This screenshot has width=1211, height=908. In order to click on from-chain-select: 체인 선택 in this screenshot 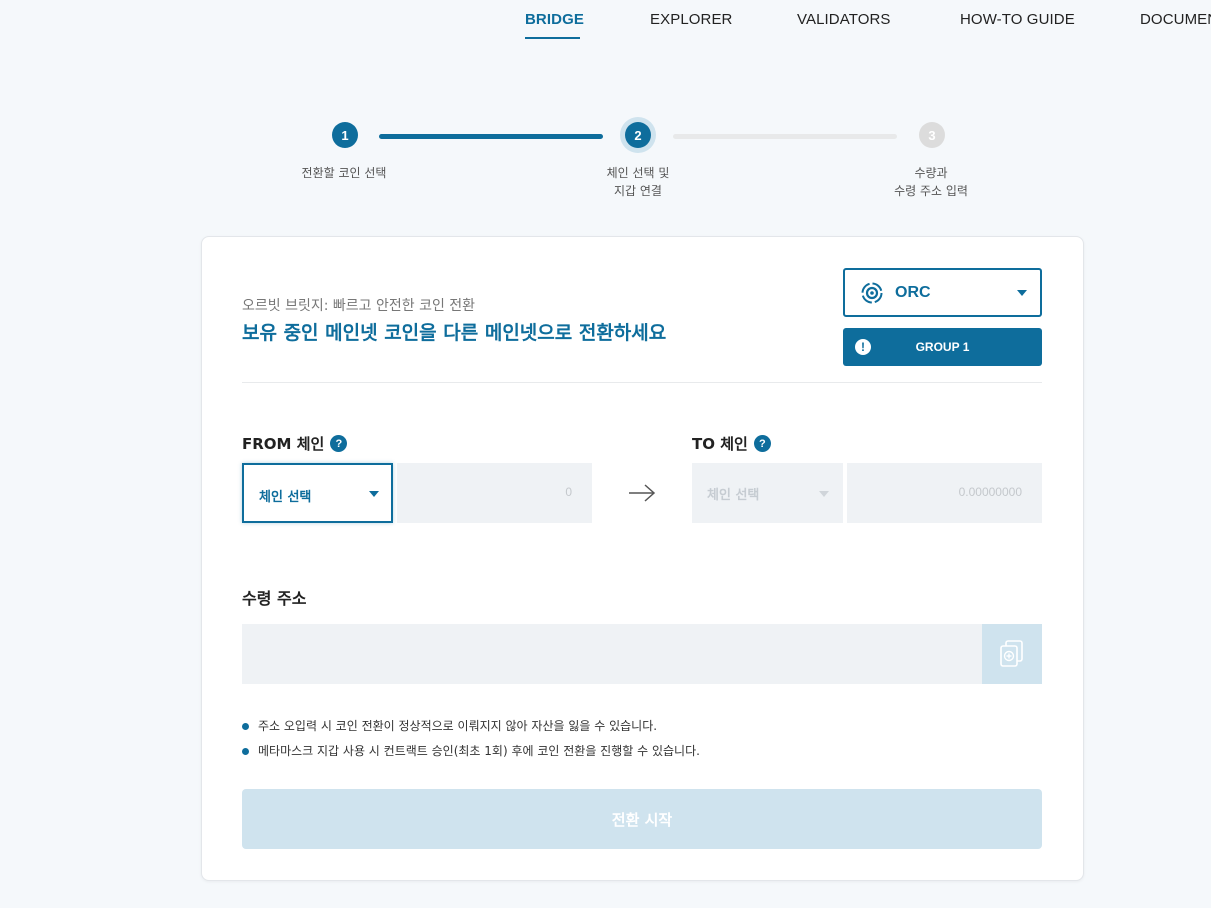, I will do `click(317, 493)`.